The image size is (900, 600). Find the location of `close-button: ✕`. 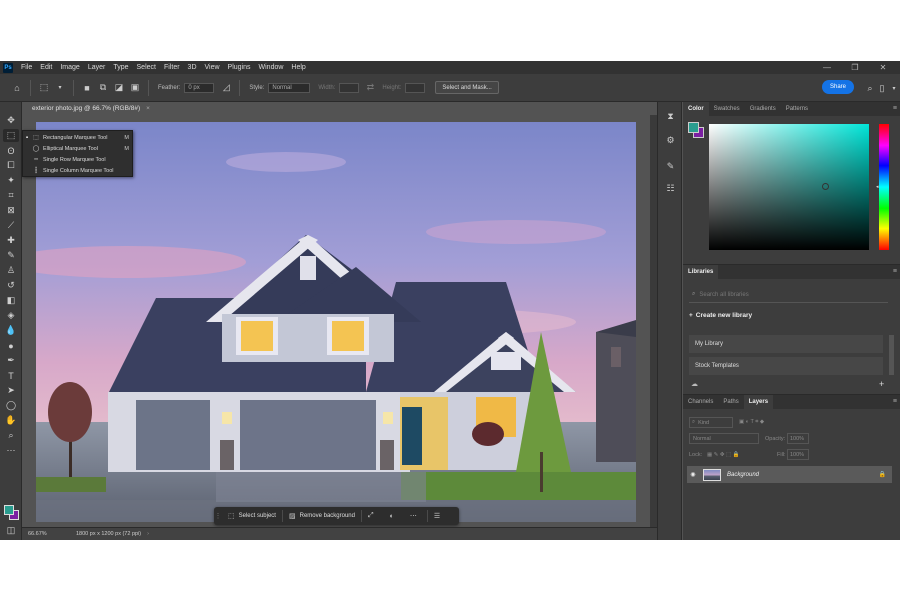

close-button: ✕ is located at coordinates (883, 67).